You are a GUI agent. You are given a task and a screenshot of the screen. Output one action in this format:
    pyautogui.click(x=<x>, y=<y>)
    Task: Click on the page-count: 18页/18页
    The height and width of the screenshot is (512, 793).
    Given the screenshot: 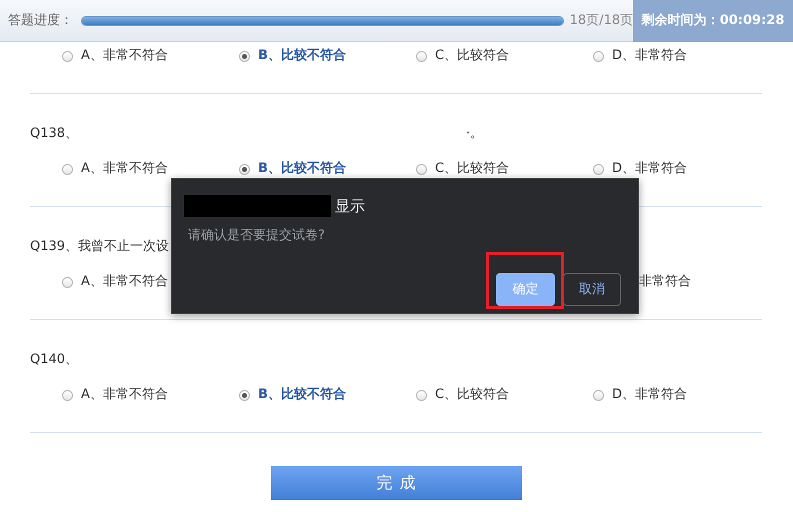 What is the action you would take?
    pyautogui.click(x=602, y=21)
    